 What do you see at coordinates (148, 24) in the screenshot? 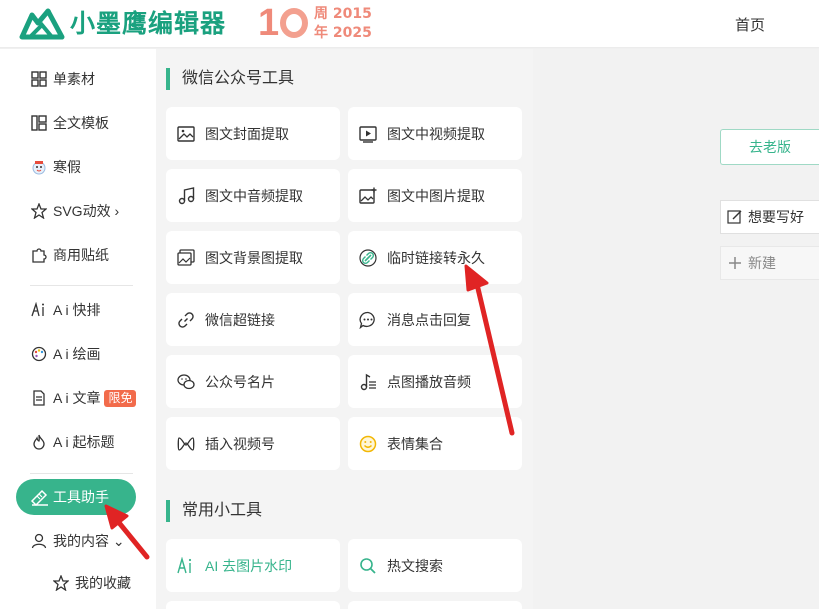
I see `brand-name: 小墨鹰编辑器` at bounding box center [148, 24].